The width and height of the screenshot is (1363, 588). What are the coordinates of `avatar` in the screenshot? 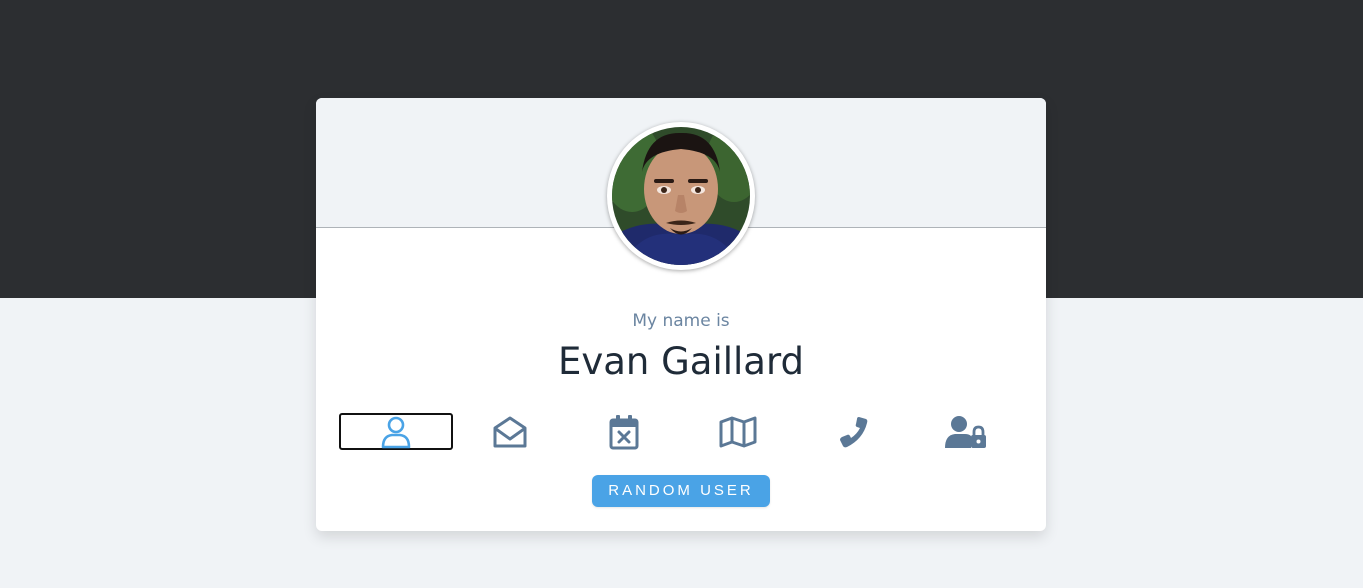 It's located at (681, 196).